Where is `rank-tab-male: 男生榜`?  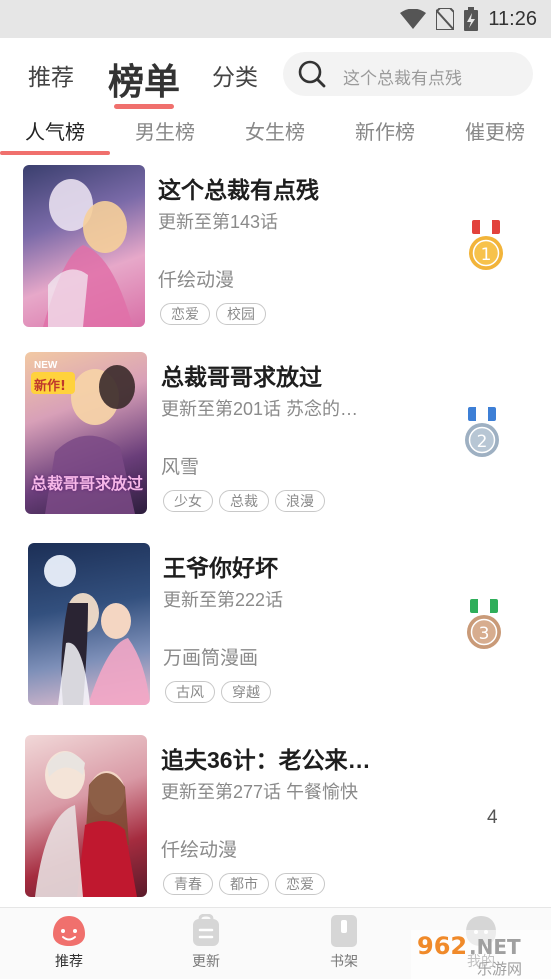 rank-tab-male: 男生榜 is located at coordinates (165, 130).